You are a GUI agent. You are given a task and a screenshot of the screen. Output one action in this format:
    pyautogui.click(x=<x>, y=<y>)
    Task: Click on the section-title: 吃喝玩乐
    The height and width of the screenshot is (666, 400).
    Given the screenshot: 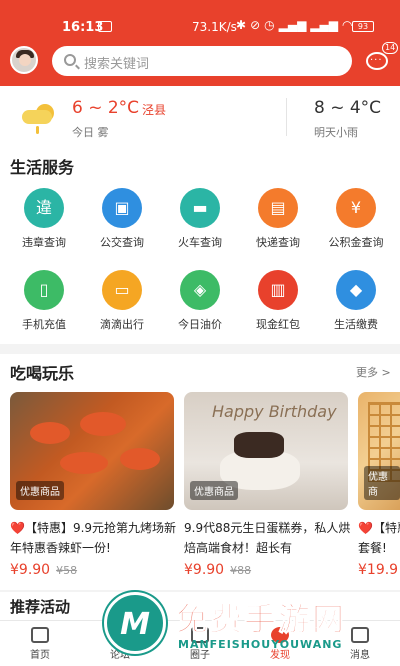 What is the action you would take?
    pyautogui.click(x=42, y=373)
    